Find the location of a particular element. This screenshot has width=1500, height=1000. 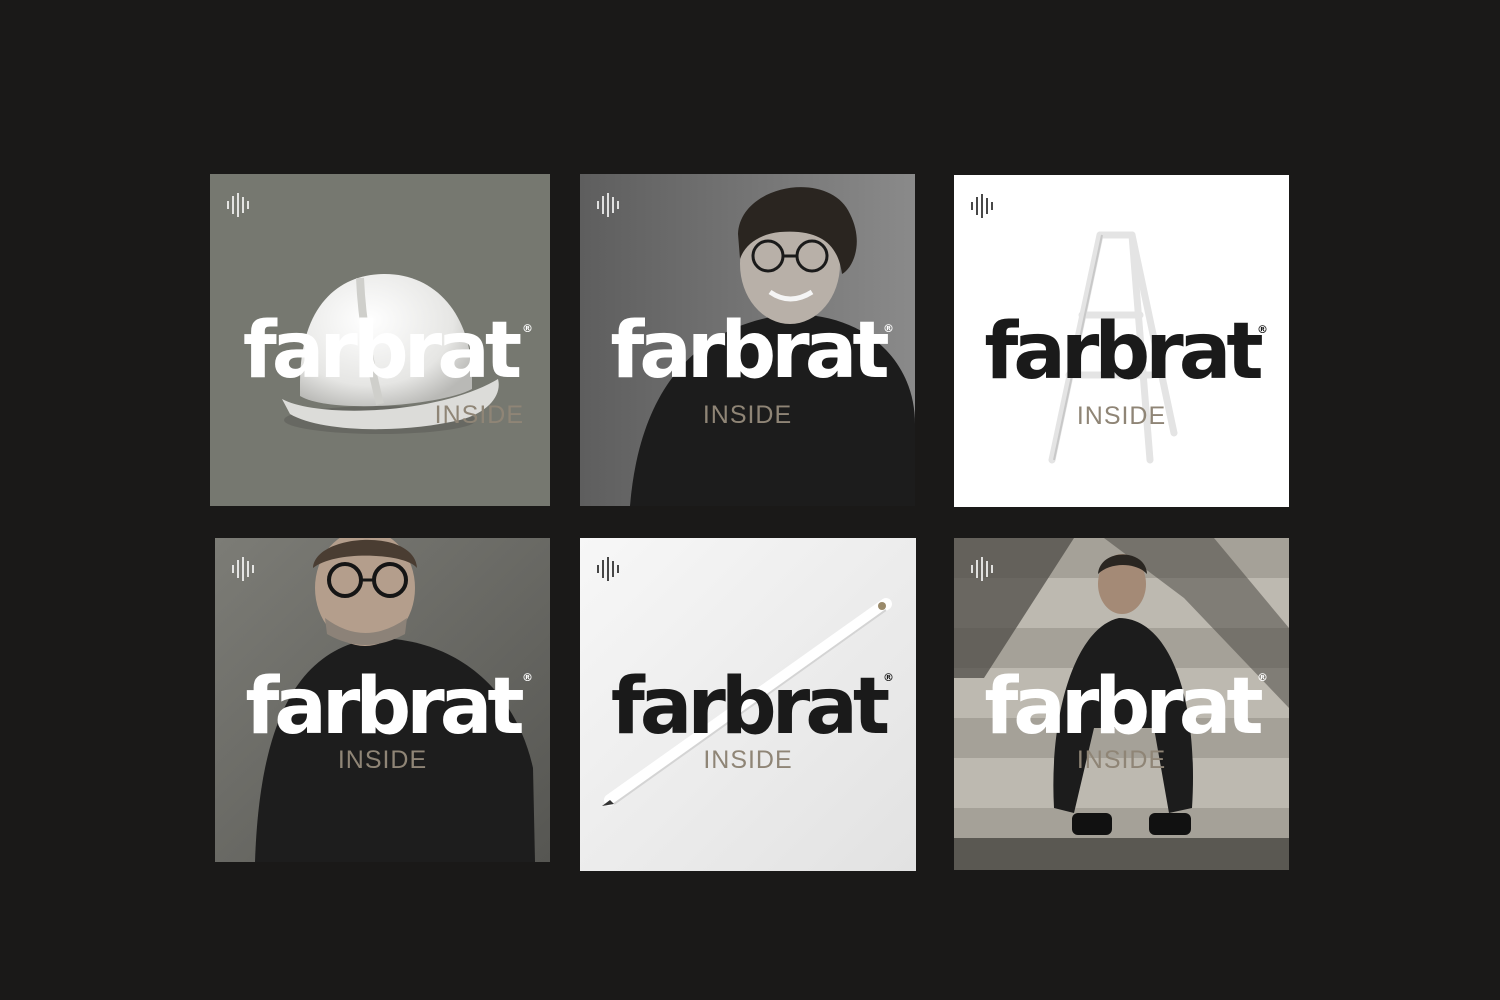

podcast-cover-hardhat: farbrat ® INSIDE is located at coordinates (380, 340).